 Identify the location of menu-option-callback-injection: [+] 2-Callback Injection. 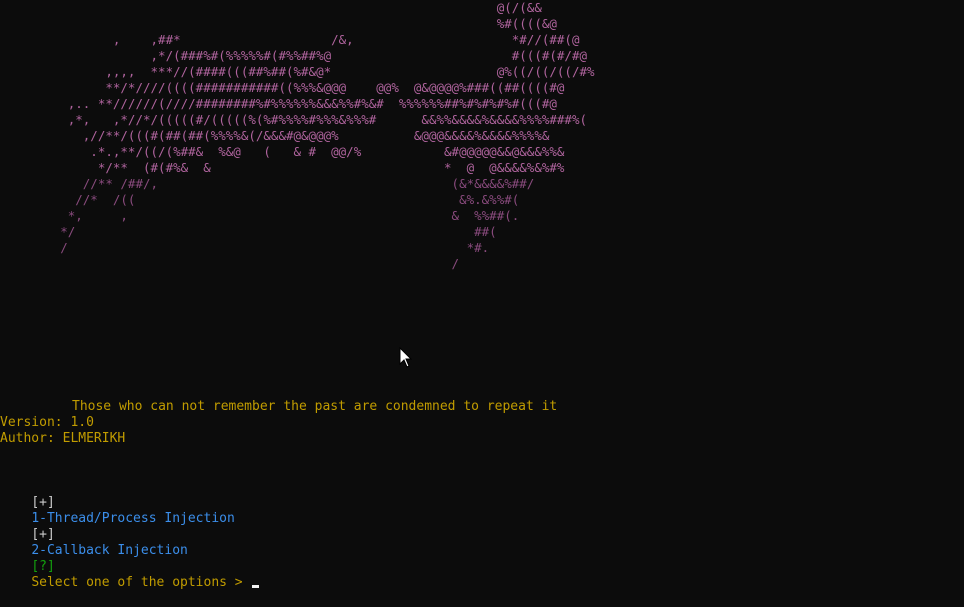
(94, 534).